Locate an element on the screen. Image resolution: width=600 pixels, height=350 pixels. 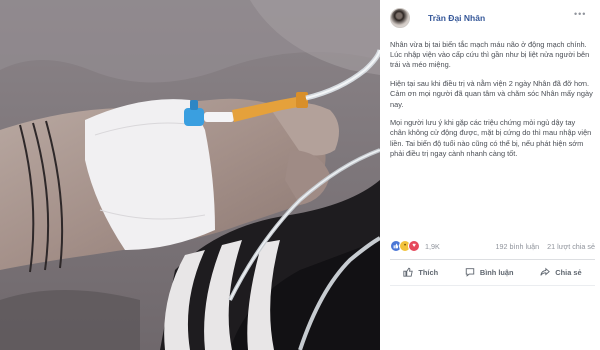
engagement-meta: 192 bình luận 21 lượt chia sẻ is located at coordinates (545, 246).